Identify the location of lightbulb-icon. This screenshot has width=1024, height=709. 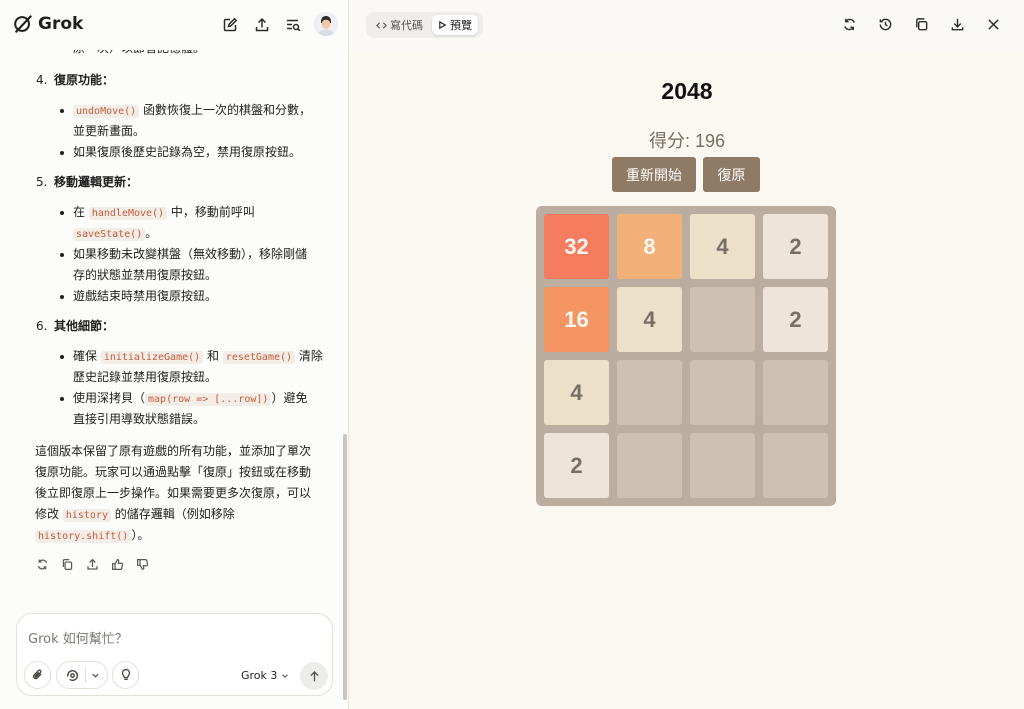
(125, 674).